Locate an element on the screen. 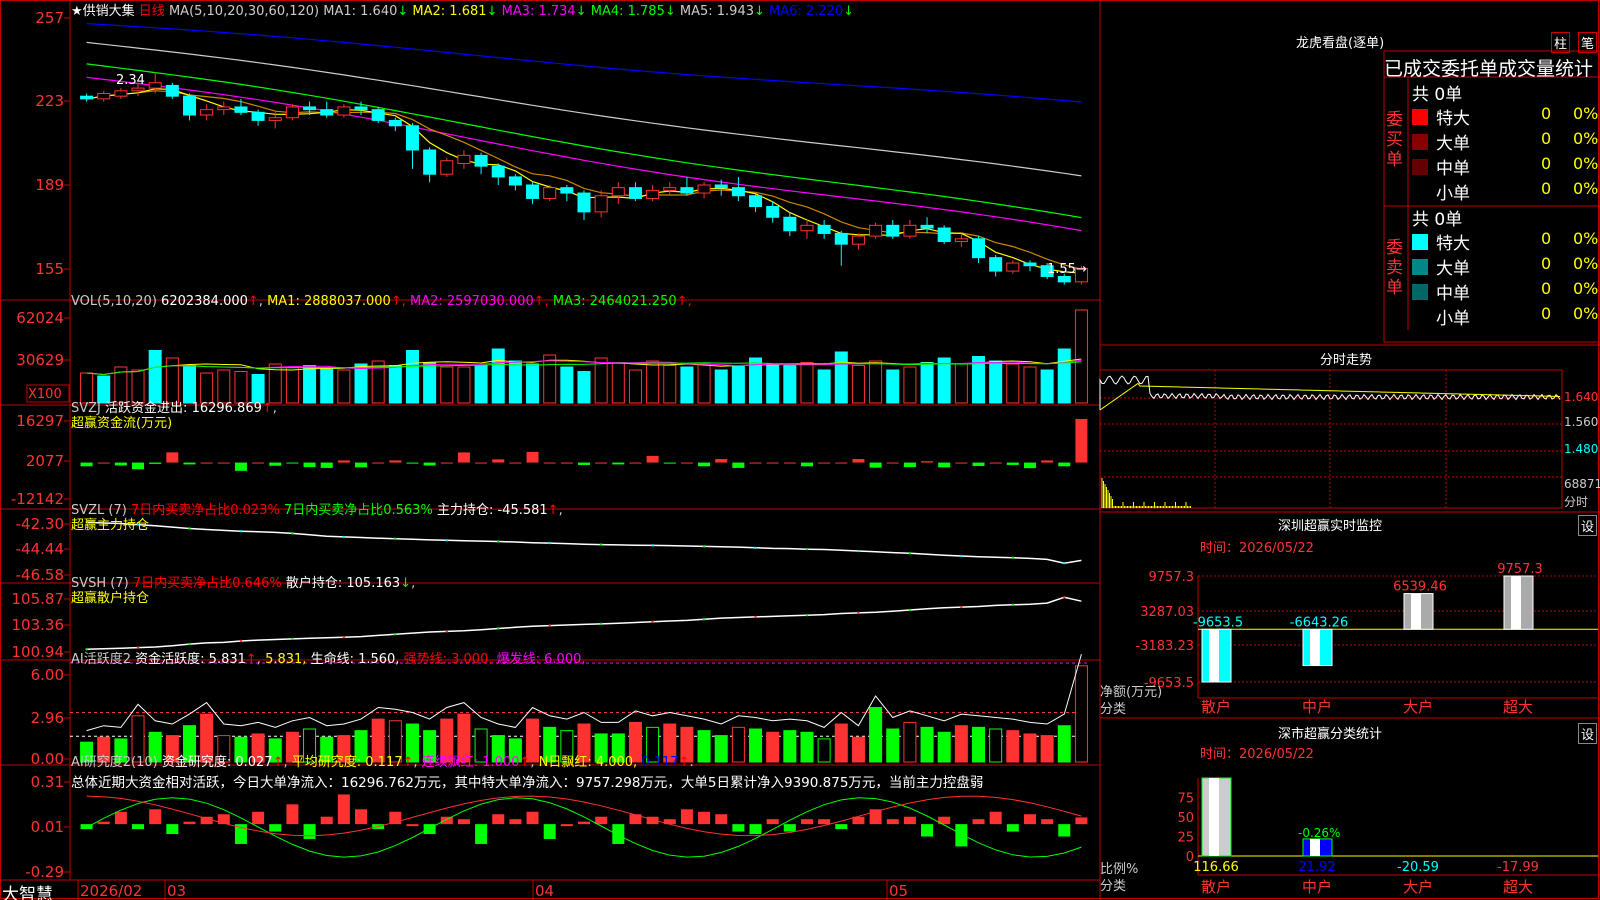  svzl-text3: 主力持仓: is located at coordinates (465, 510).